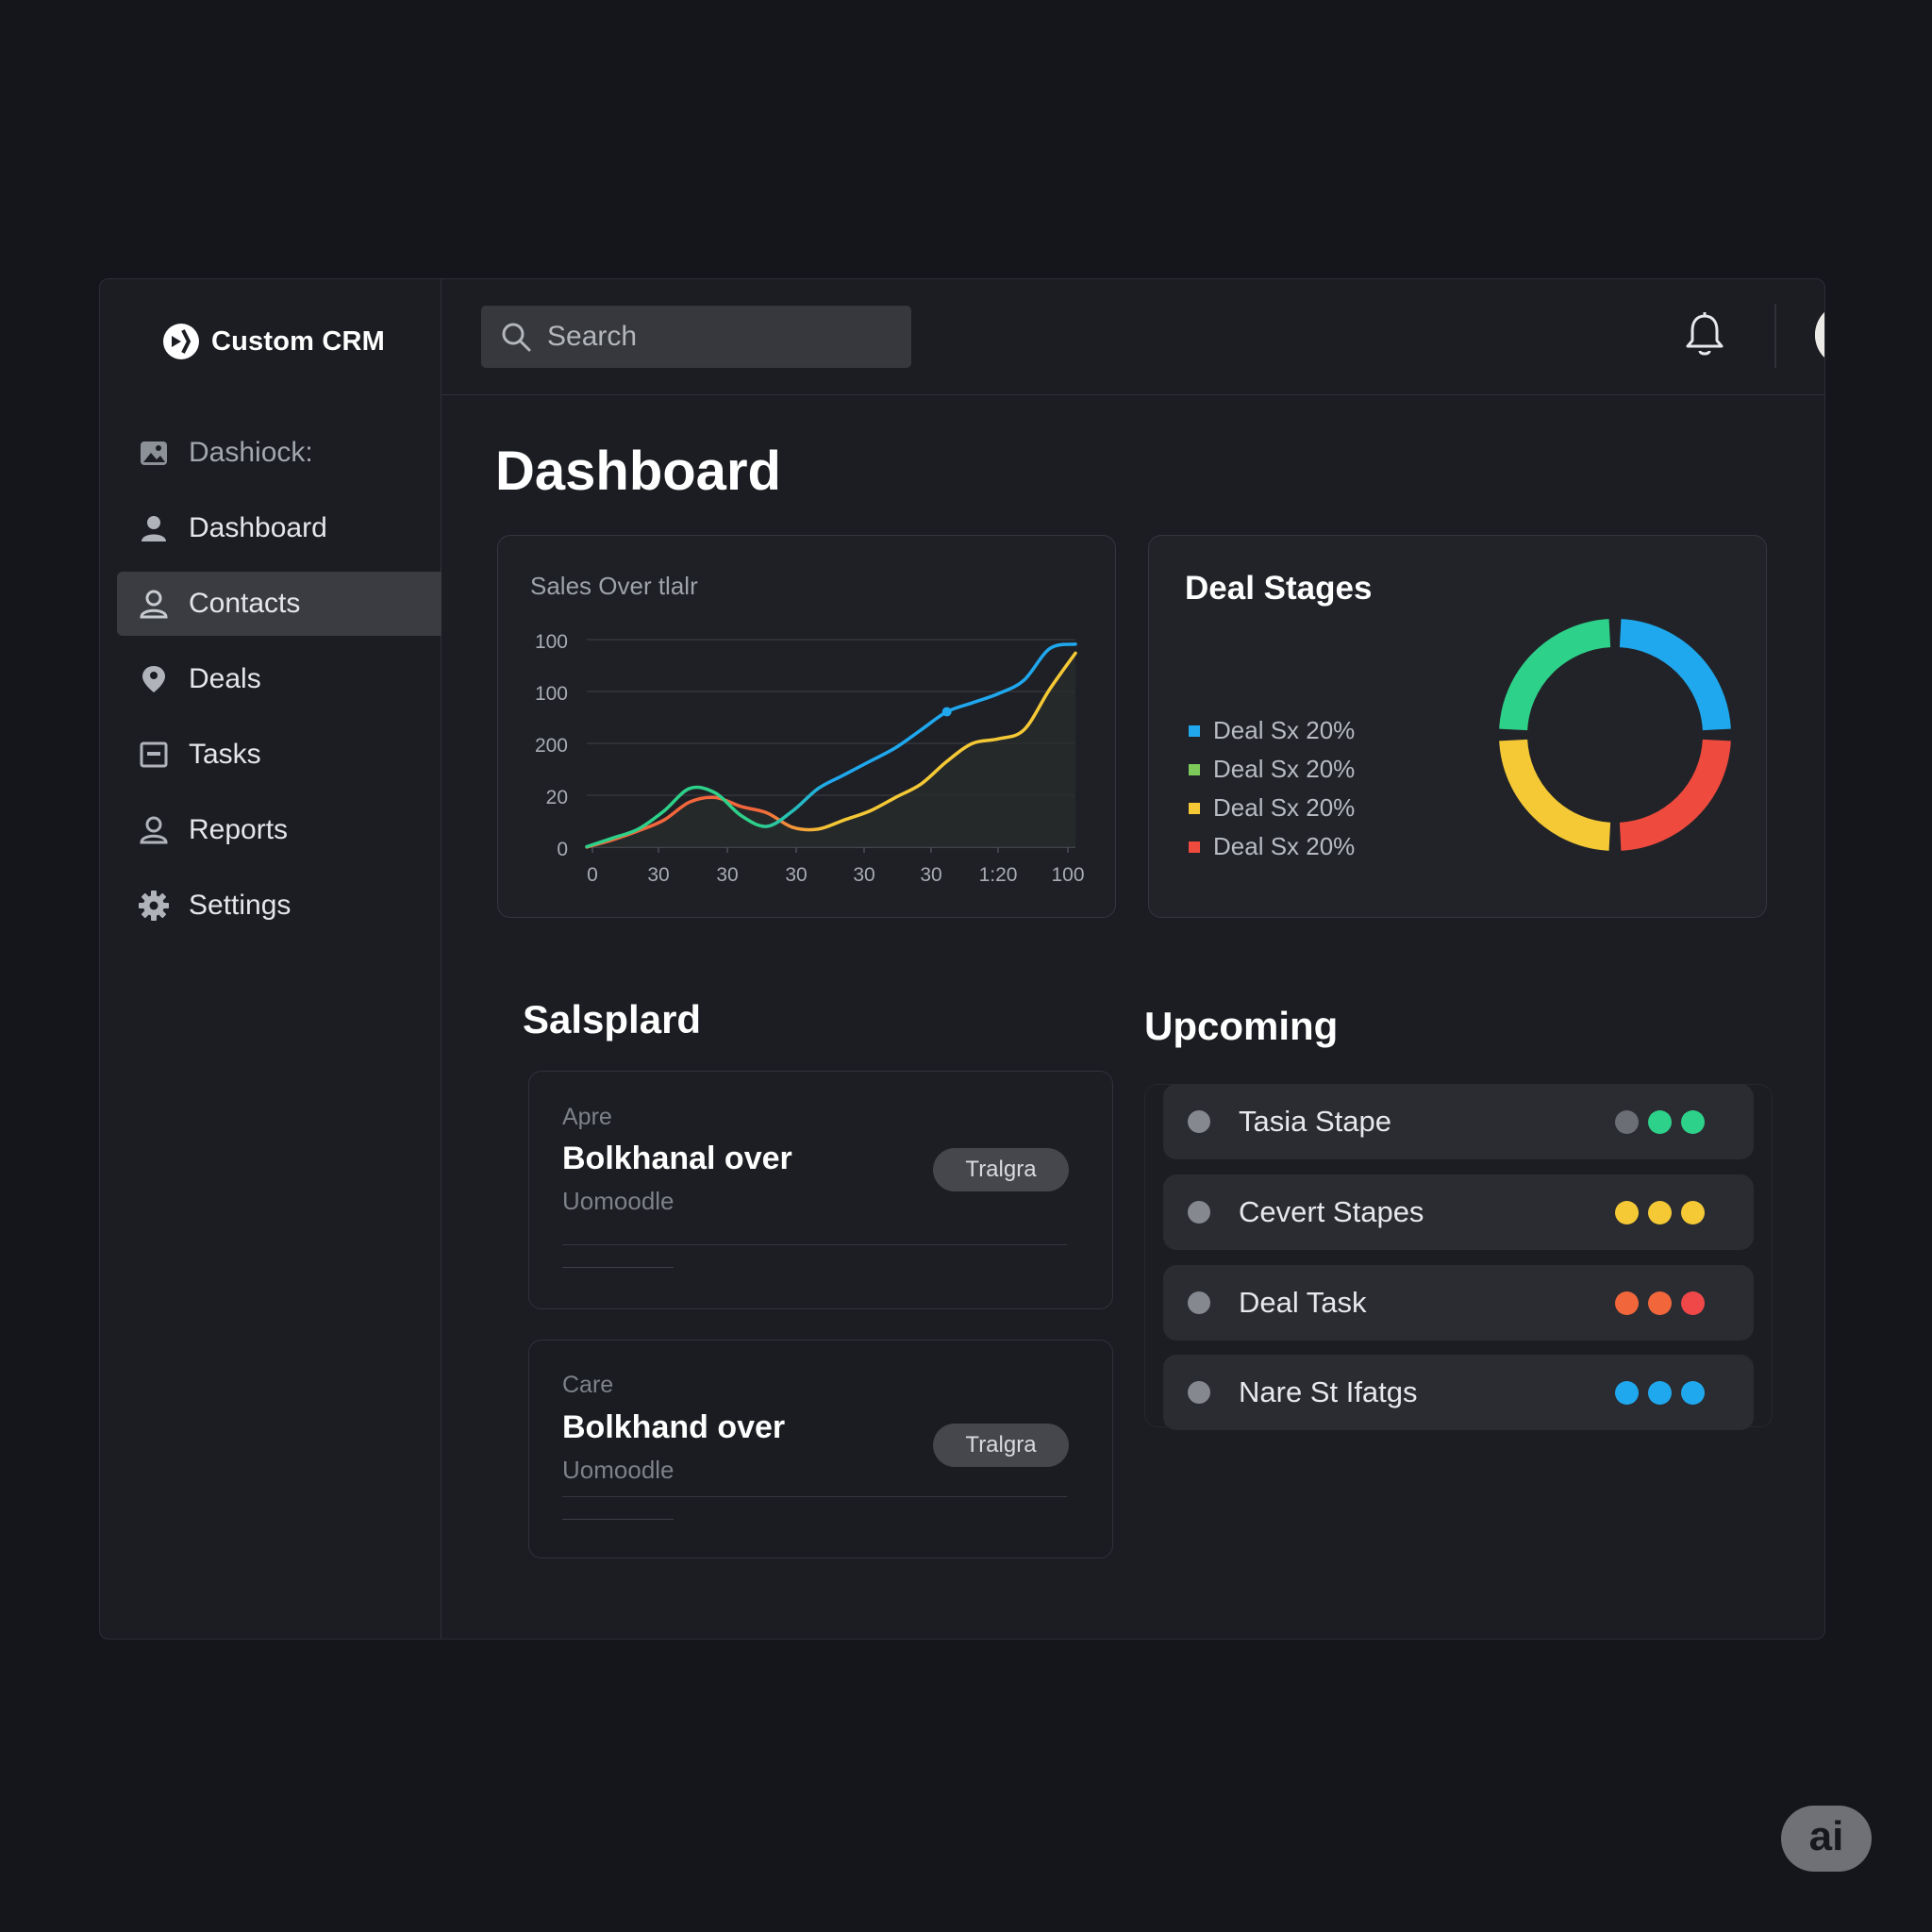 Image resolution: width=1932 pixels, height=1932 pixels. Describe the element at coordinates (240, 905) in the screenshot. I see `sidebar-item-label: Settings` at that location.